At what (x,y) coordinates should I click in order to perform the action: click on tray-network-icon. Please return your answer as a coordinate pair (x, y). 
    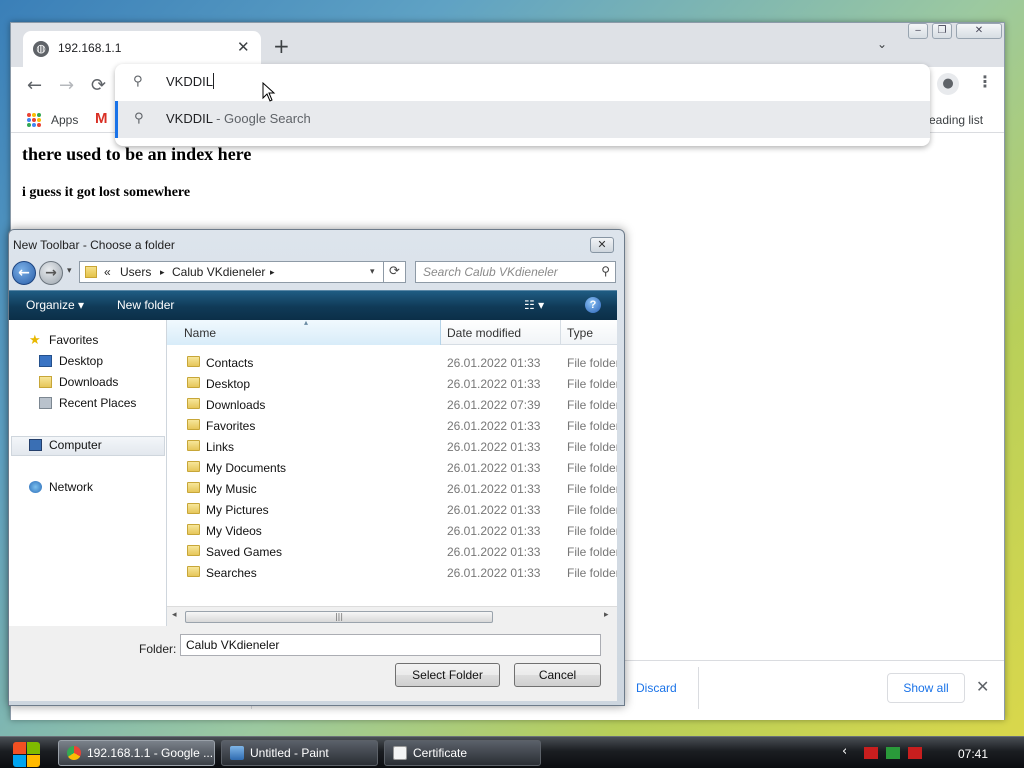
    Looking at the image, I should click on (893, 753).